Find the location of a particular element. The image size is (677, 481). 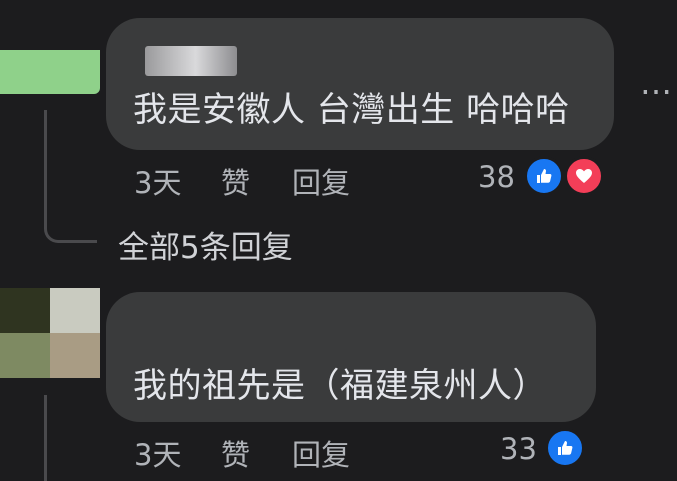

love-icon is located at coordinates (584, 176).